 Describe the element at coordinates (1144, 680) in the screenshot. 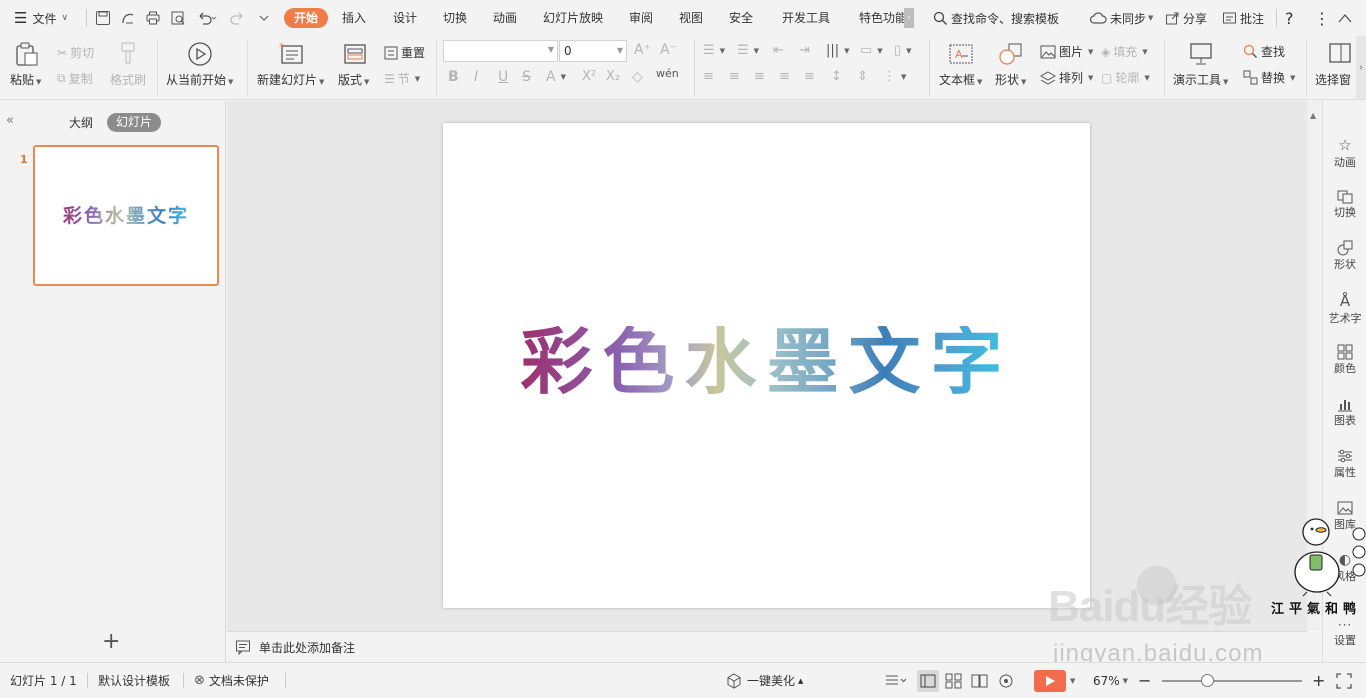

I see `zoom-out-icon: −` at that location.